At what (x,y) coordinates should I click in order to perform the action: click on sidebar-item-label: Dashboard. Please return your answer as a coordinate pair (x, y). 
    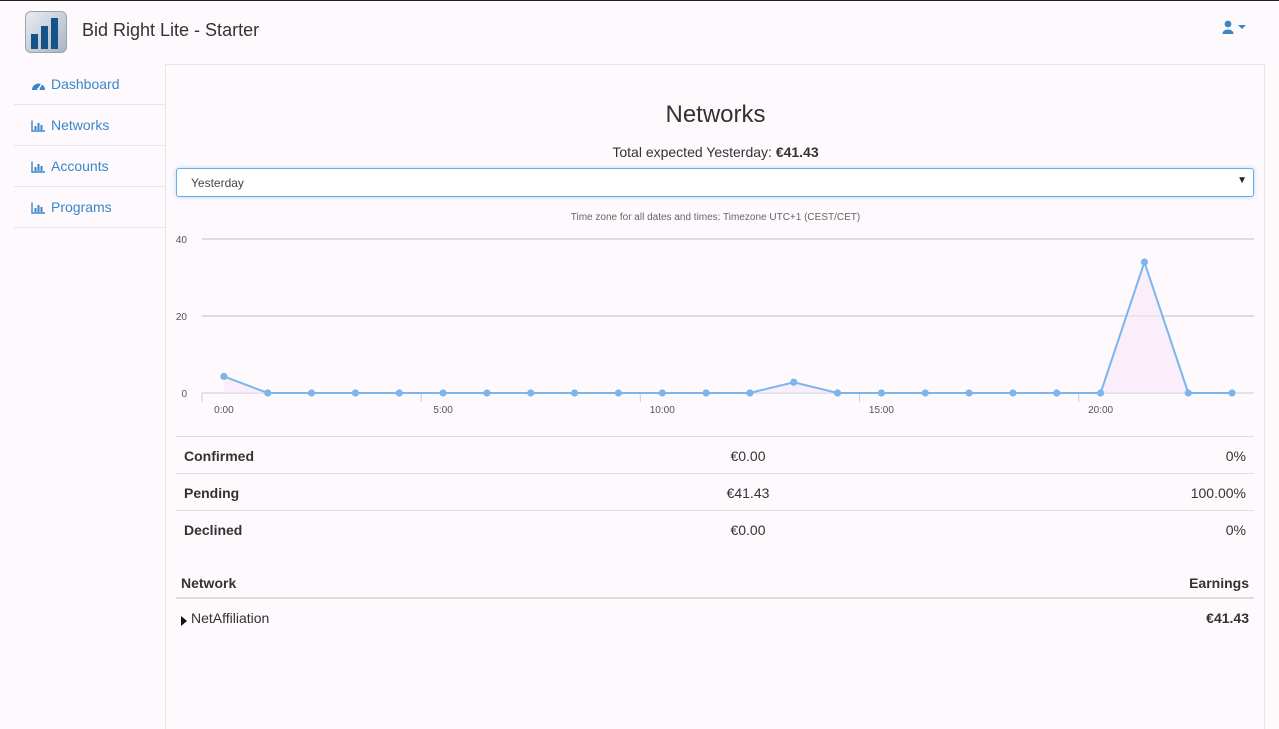
    Looking at the image, I should click on (85, 84).